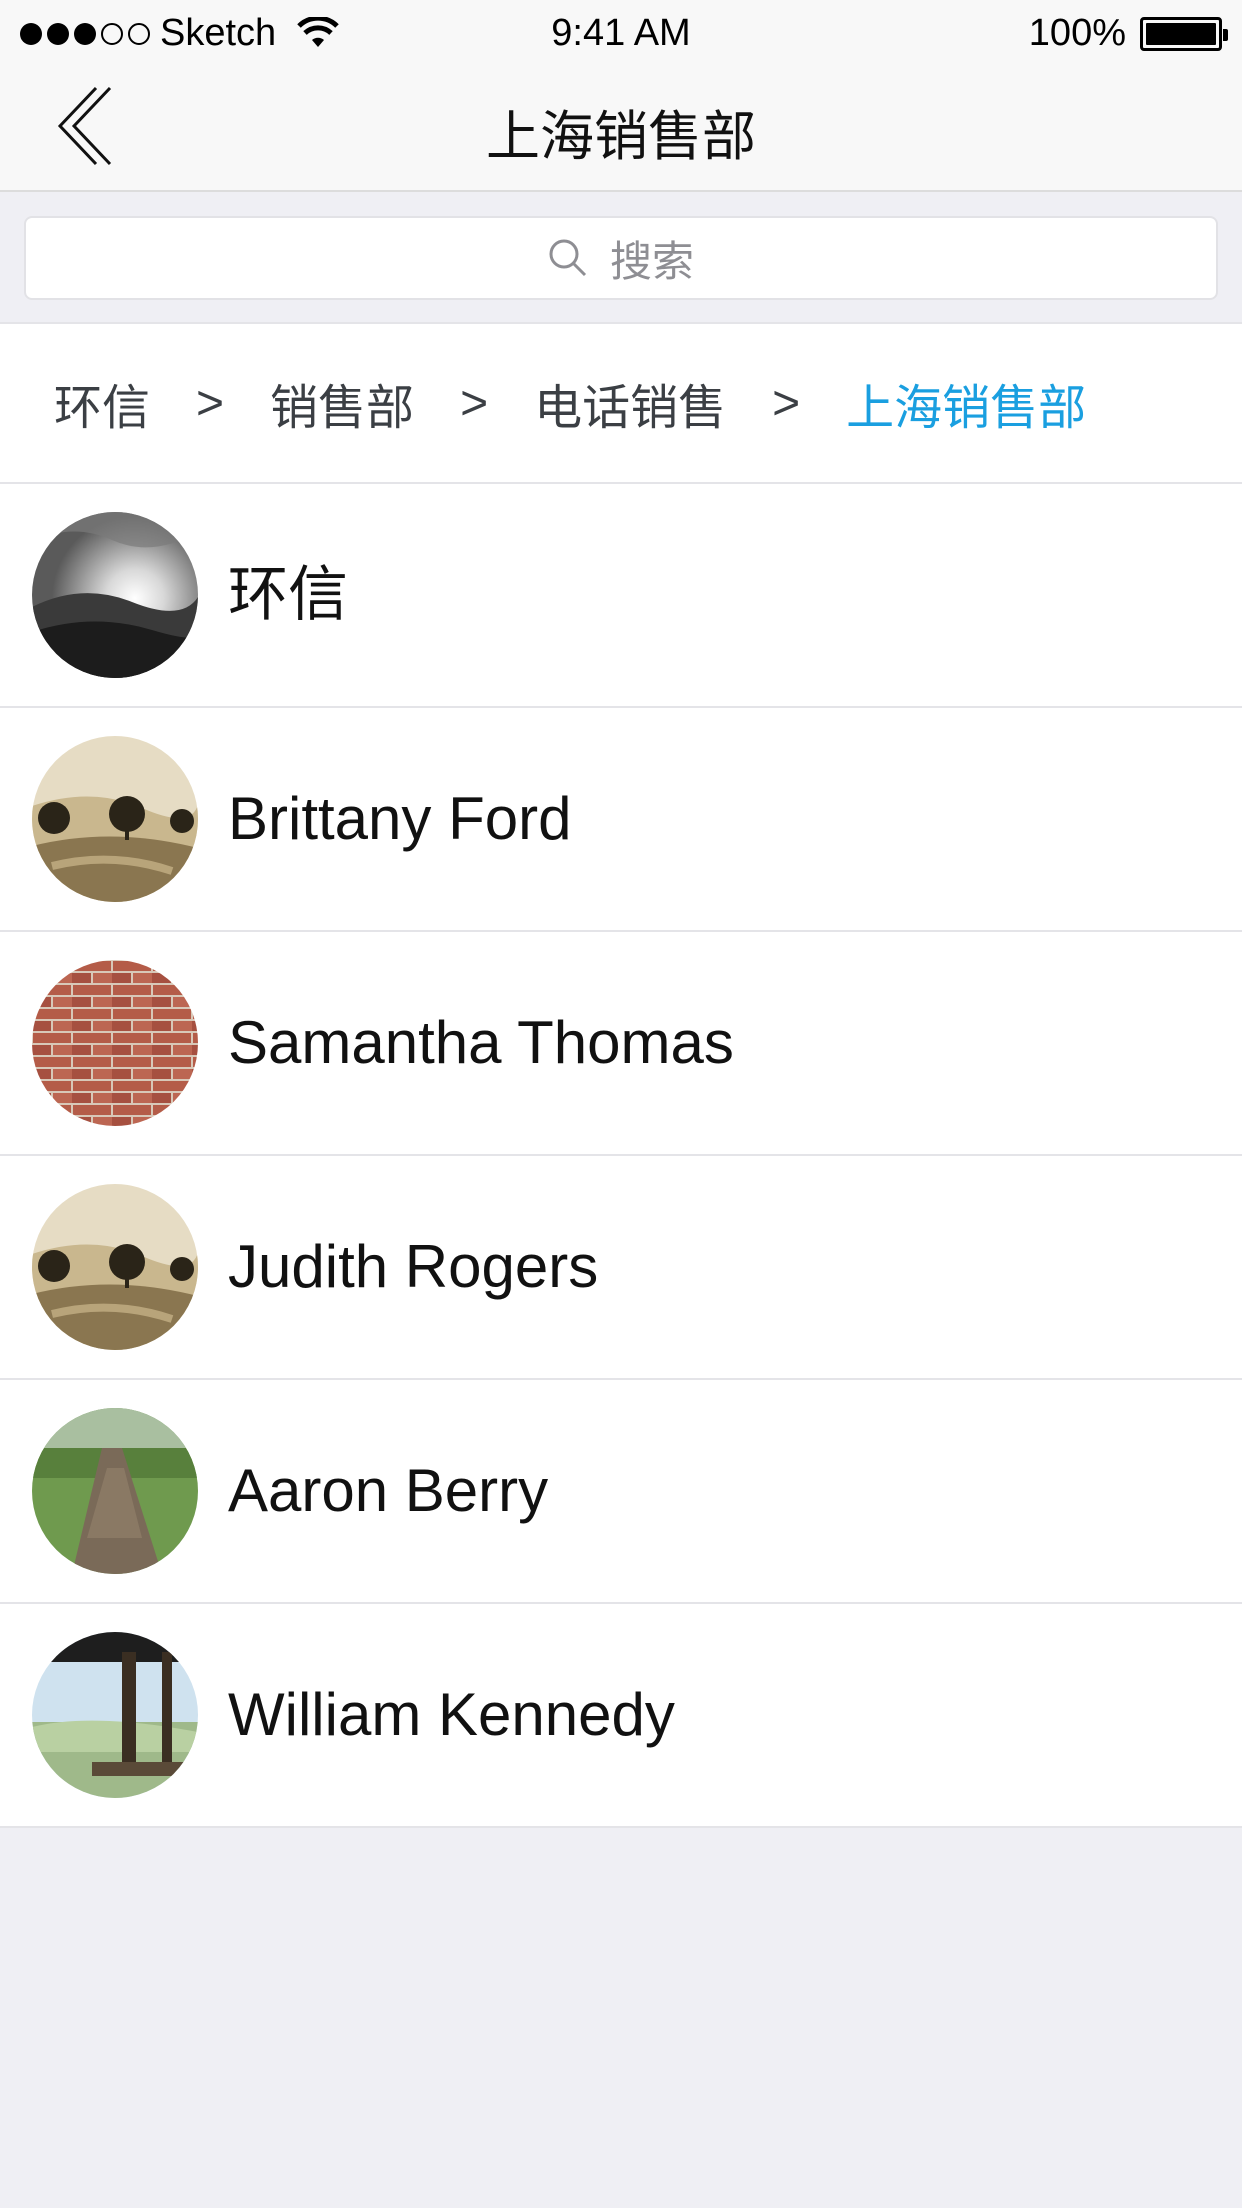 Image resolution: width=1242 pixels, height=2208 pixels. What do you see at coordinates (630, 403) in the screenshot?
I see `breadcrumb-item: 电话销售` at bounding box center [630, 403].